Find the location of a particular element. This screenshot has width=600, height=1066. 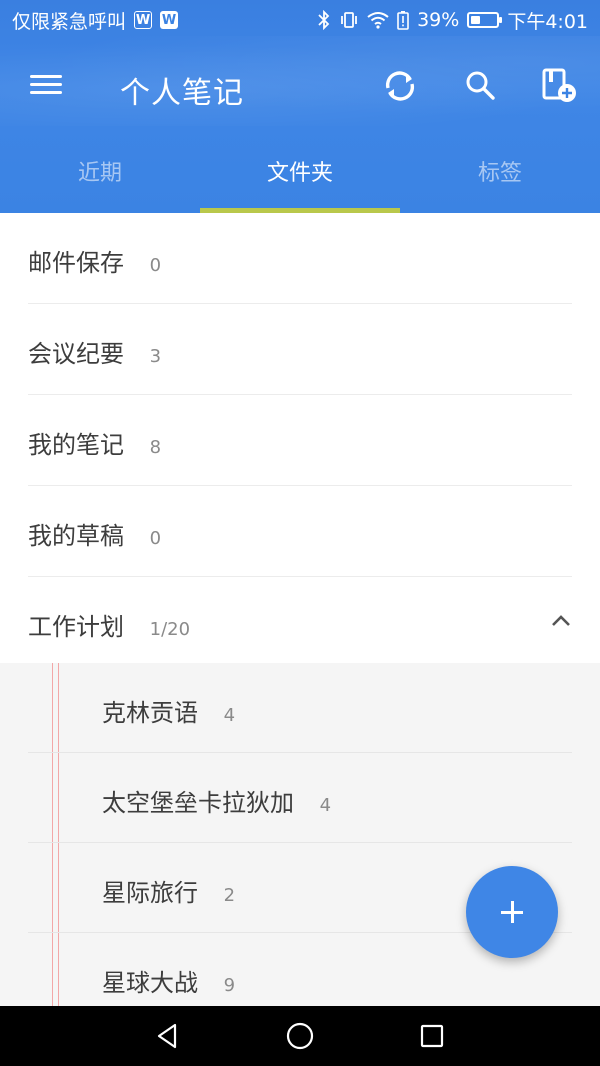

subfolder-item-battlestar-galactica: 太空堡垒卡拉狄加 4 is located at coordinates (300, 798).